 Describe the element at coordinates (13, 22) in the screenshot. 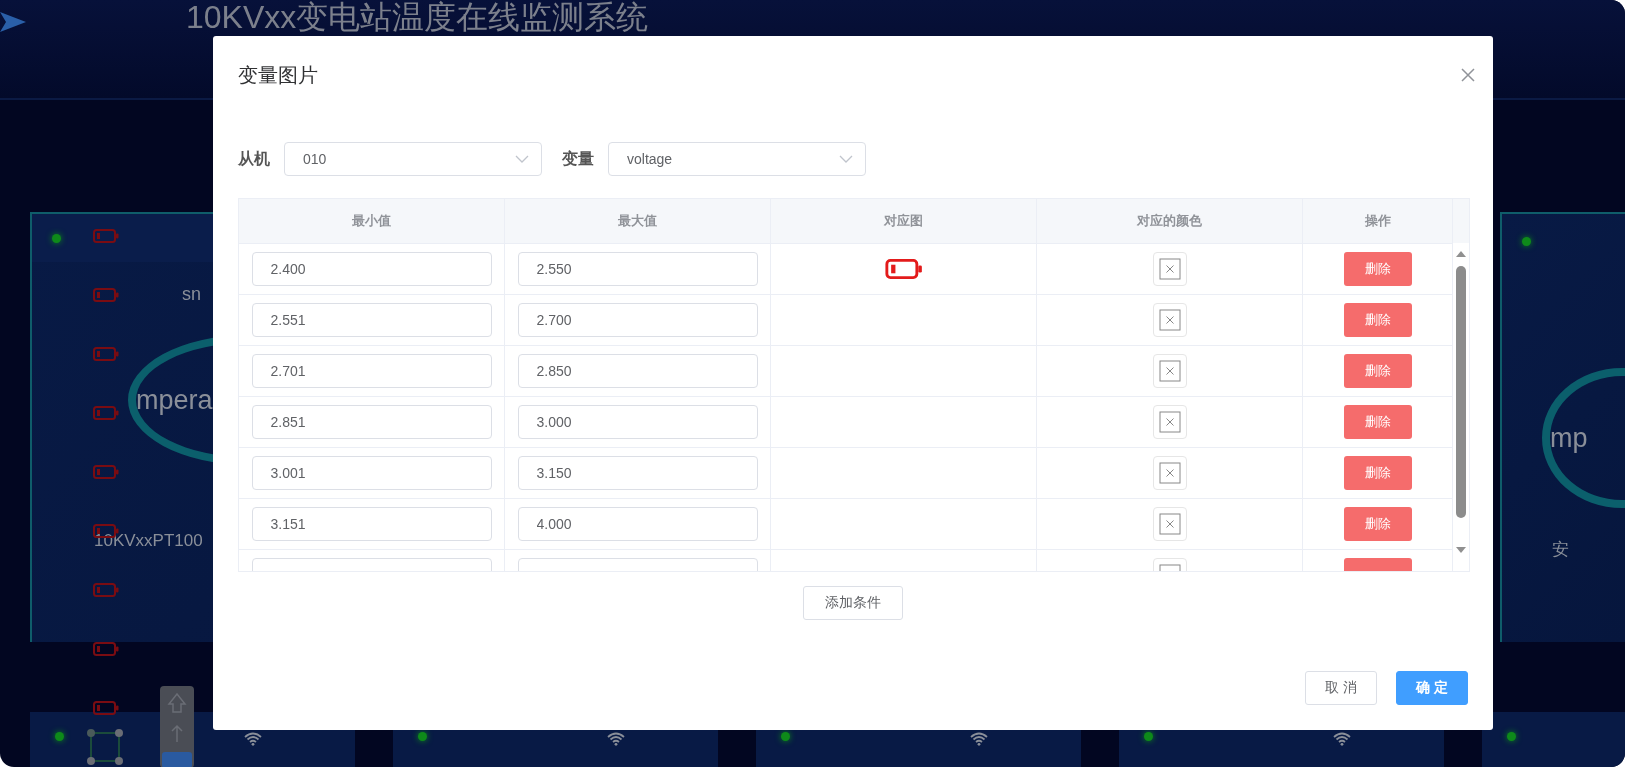

I see `arrow-icon` at that location.